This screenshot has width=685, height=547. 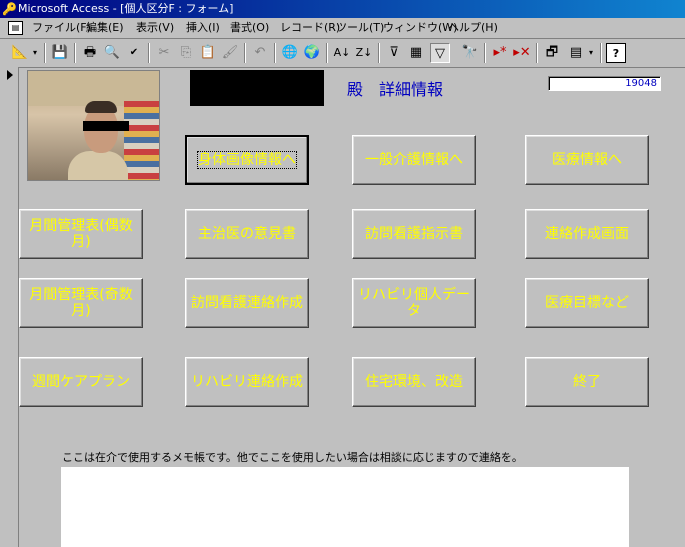 I want to click on database-window-icon: 🗗, so click(x=552, y=53).